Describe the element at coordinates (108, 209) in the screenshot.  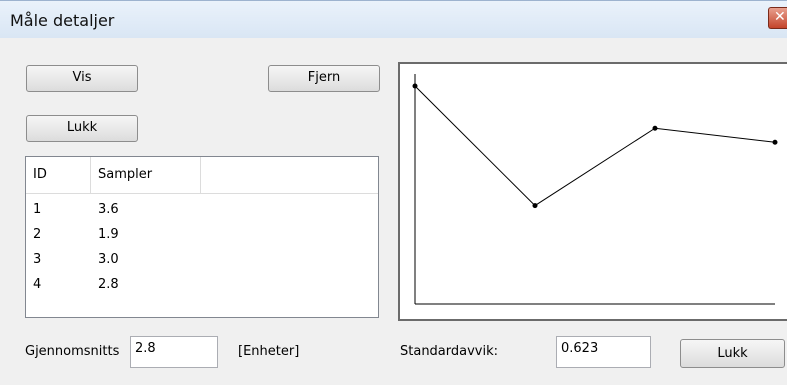
I see `row-sample: 3.6` at that location.